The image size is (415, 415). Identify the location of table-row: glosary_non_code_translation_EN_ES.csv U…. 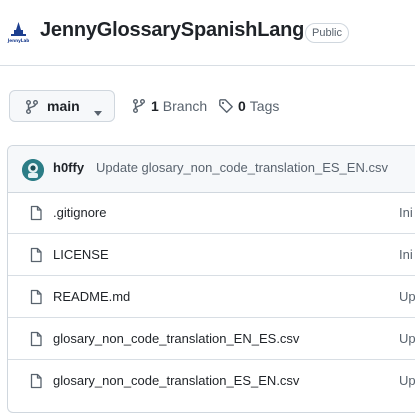
(211, 339).